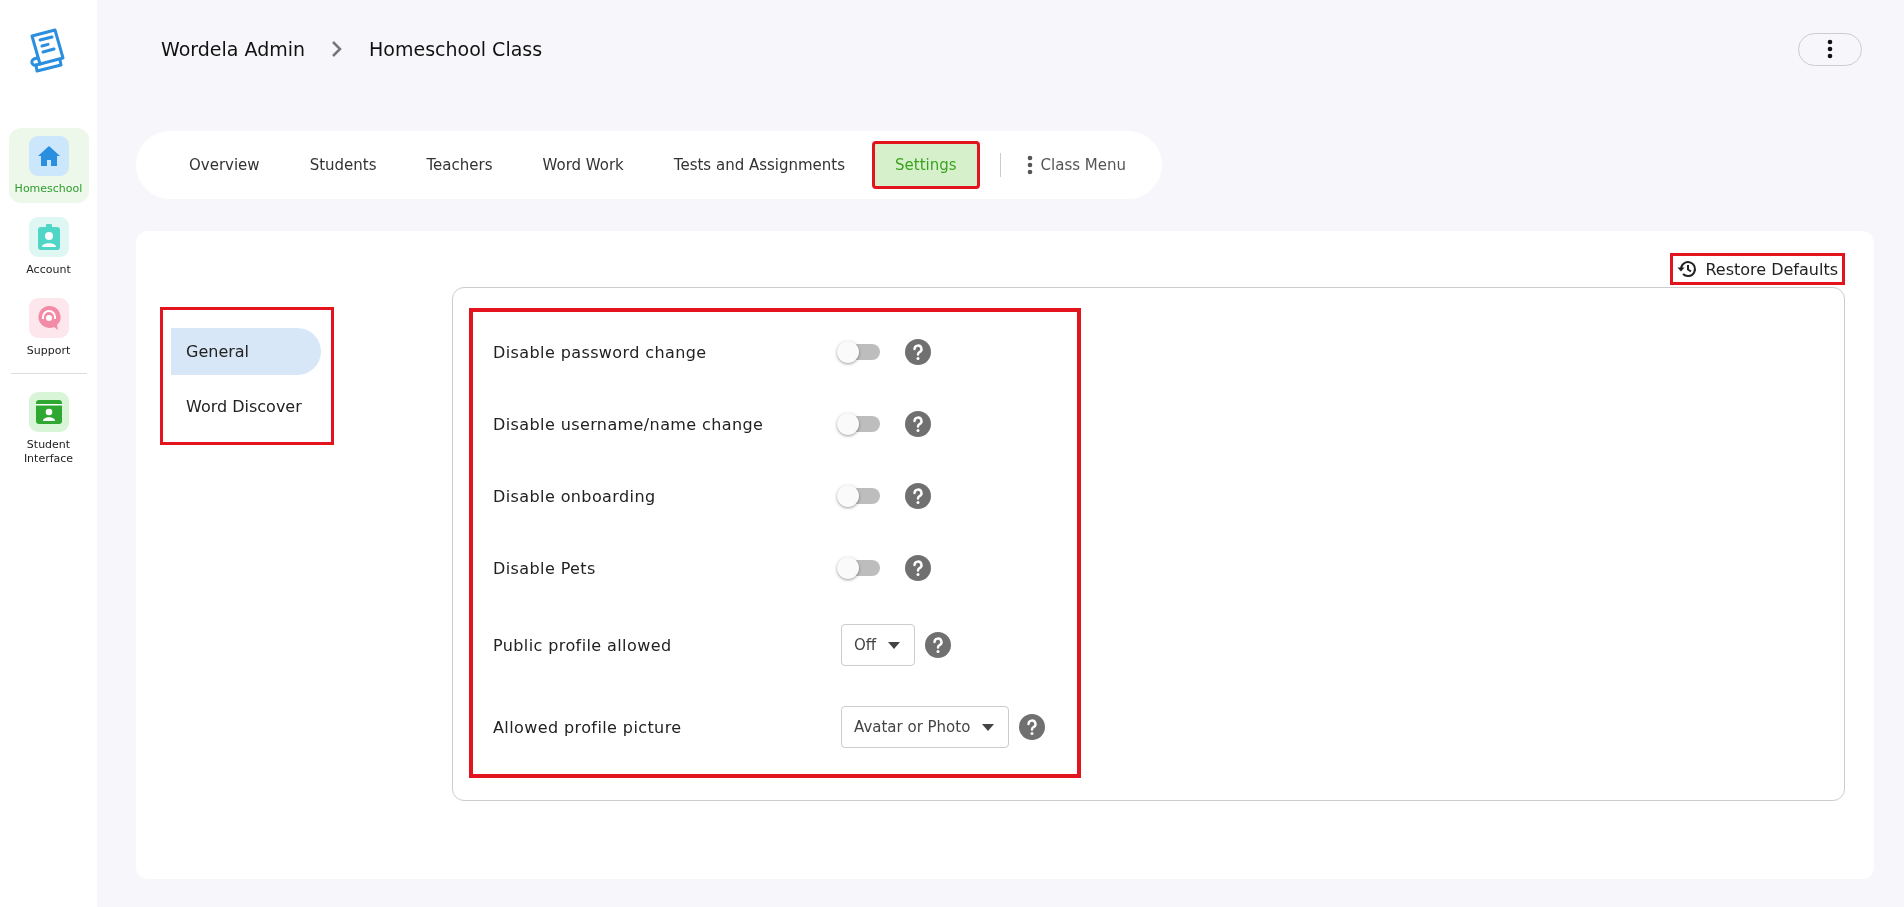  I want to click on setting-label: Disable username/name change, so click(629, 424).